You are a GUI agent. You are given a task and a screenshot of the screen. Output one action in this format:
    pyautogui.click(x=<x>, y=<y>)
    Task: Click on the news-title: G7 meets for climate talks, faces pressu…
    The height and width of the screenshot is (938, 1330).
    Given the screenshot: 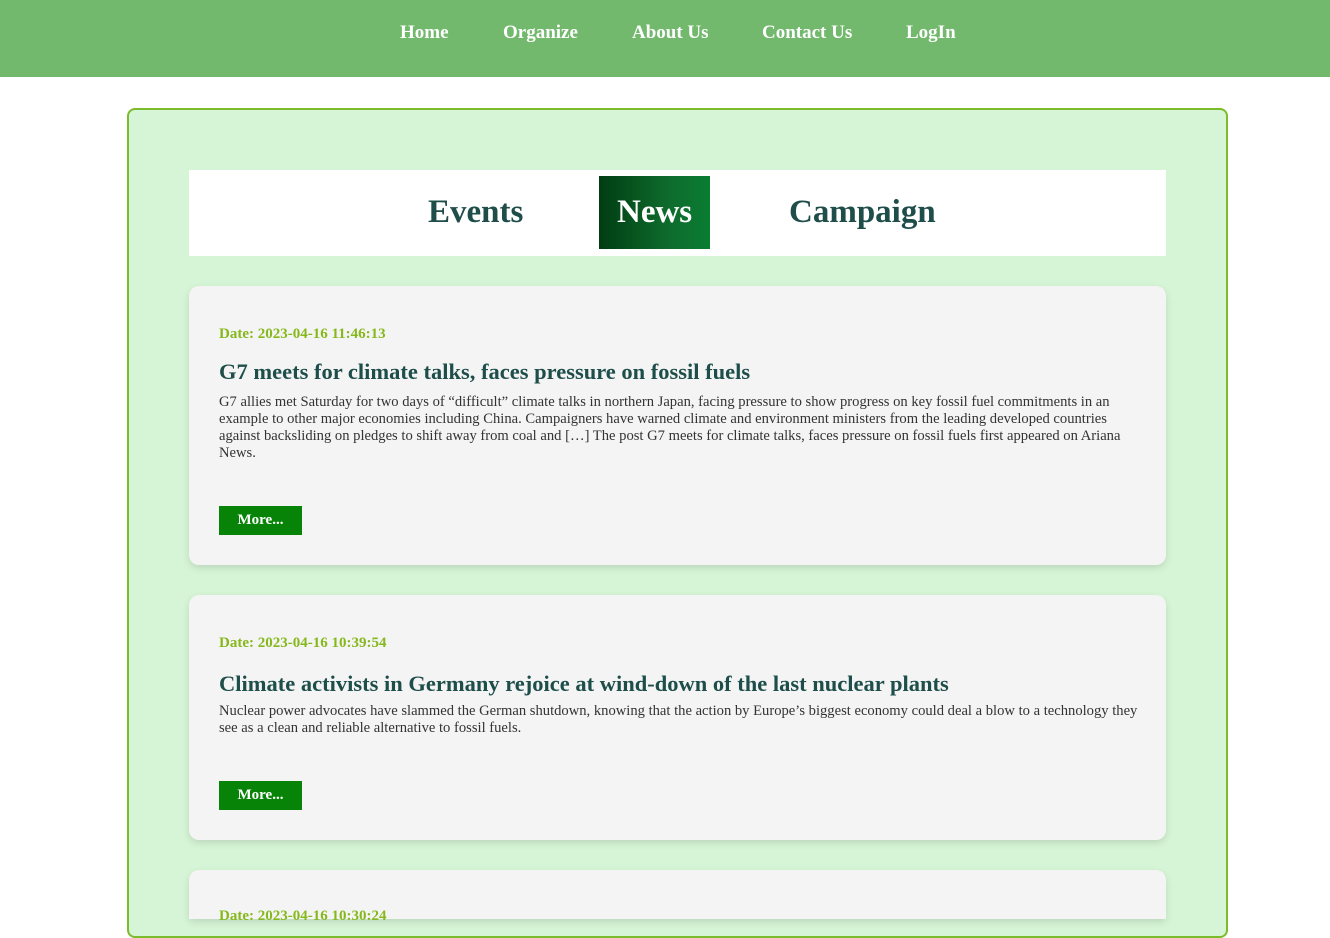 What is the action you would take?
    pyautogui.click(x=485, y=371)
    